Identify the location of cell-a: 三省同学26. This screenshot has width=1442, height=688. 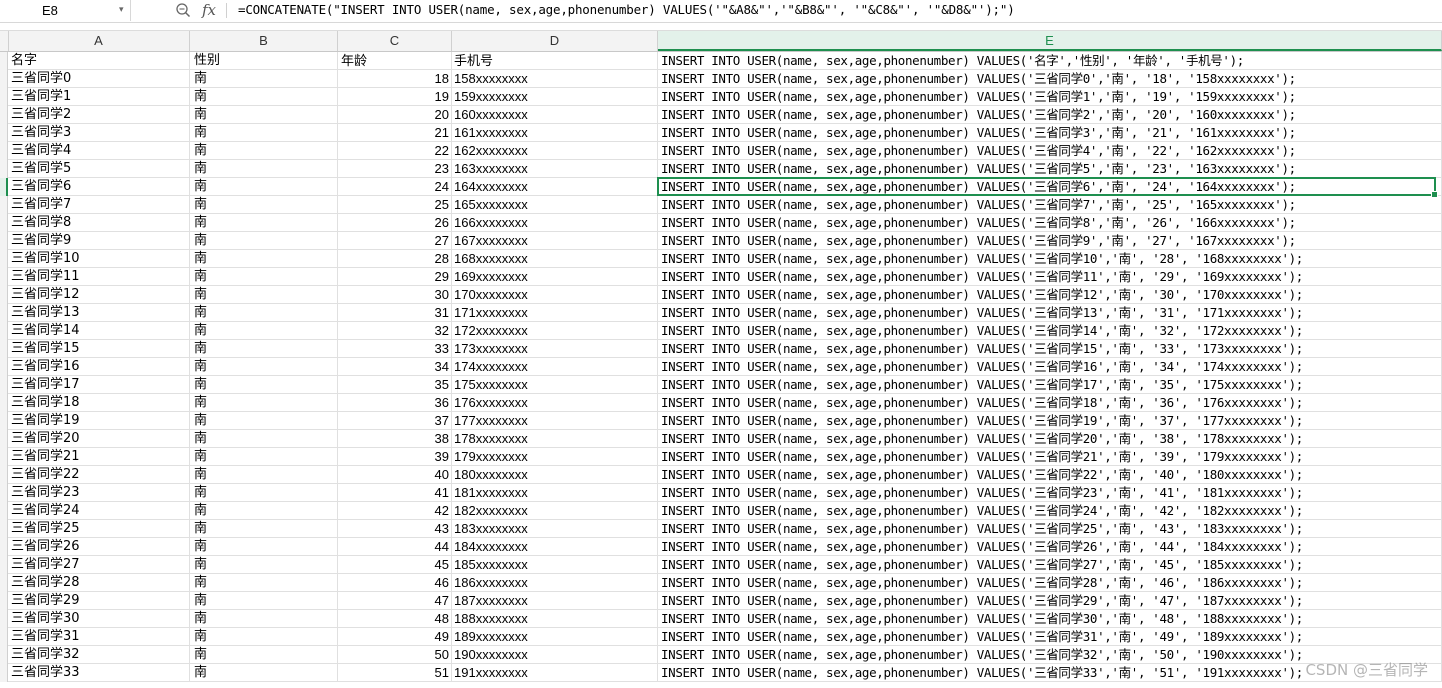
(99, 546).